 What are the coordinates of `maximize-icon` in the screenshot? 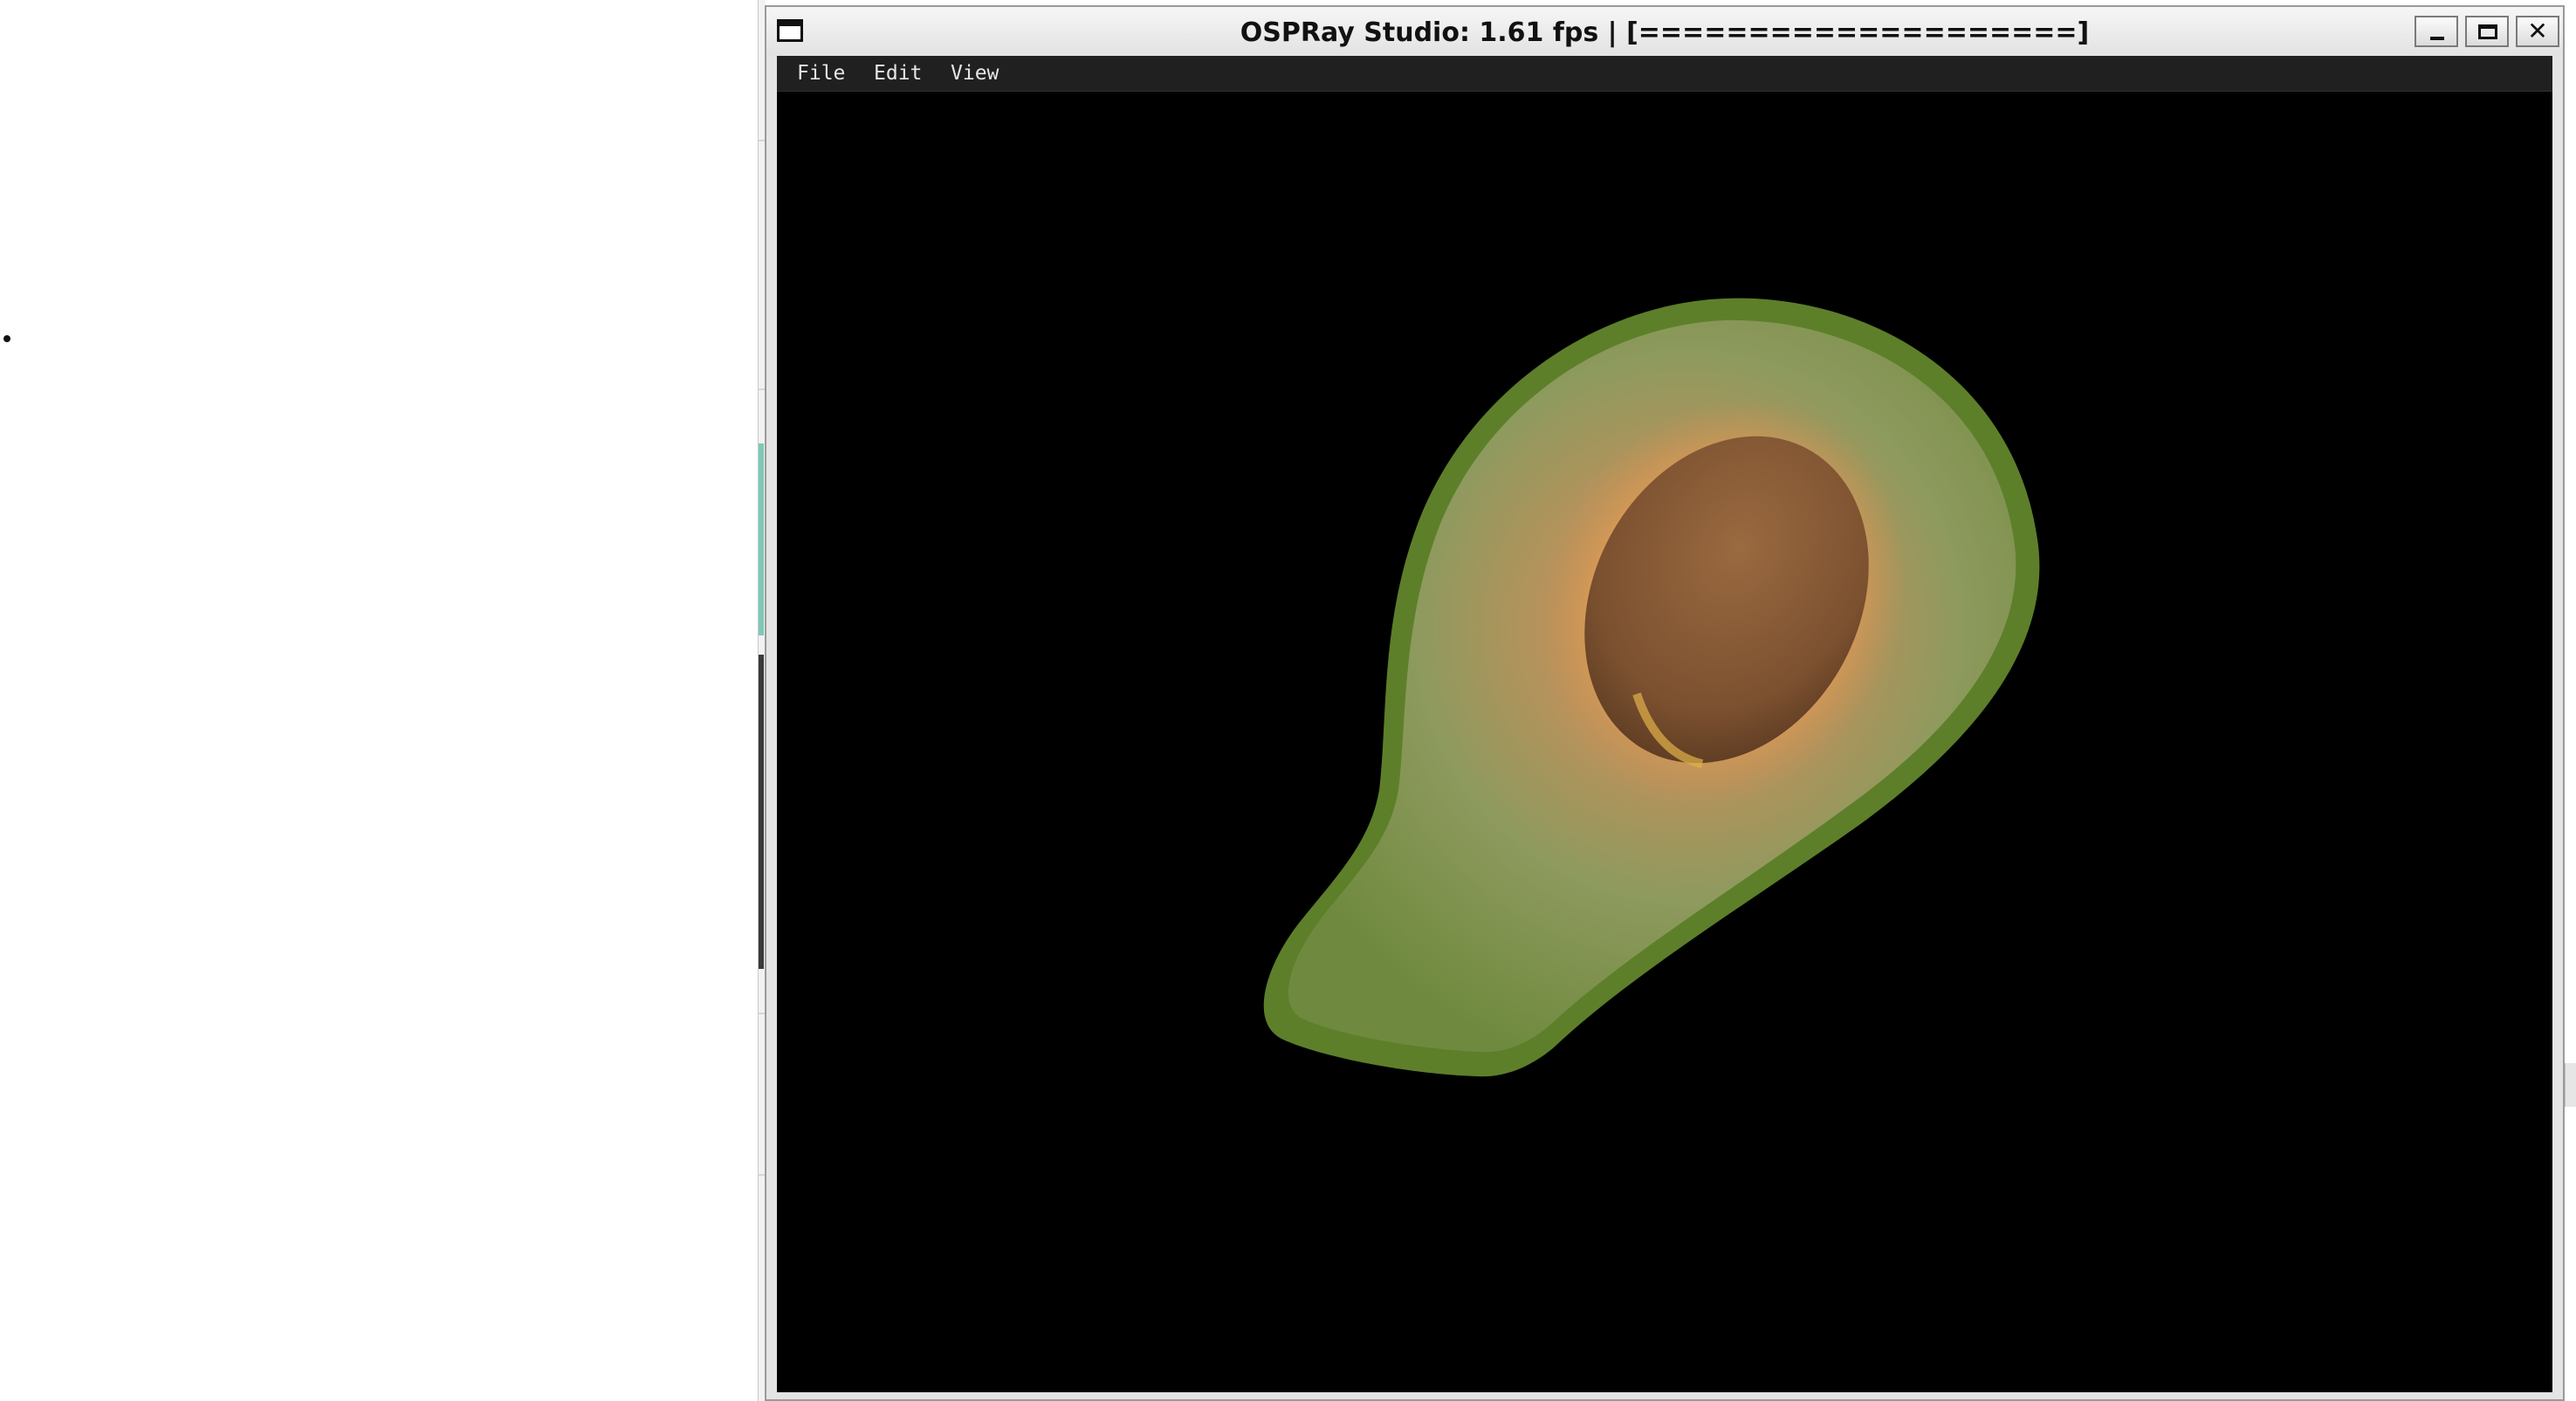 It's located at (2487, 32).